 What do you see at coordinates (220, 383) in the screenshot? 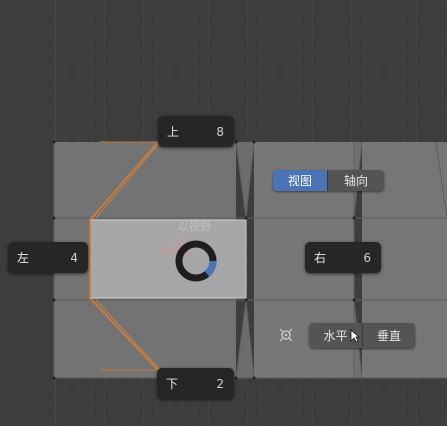
I see `pie-button-bottom-key: 2` at bounding box center [220, 383].